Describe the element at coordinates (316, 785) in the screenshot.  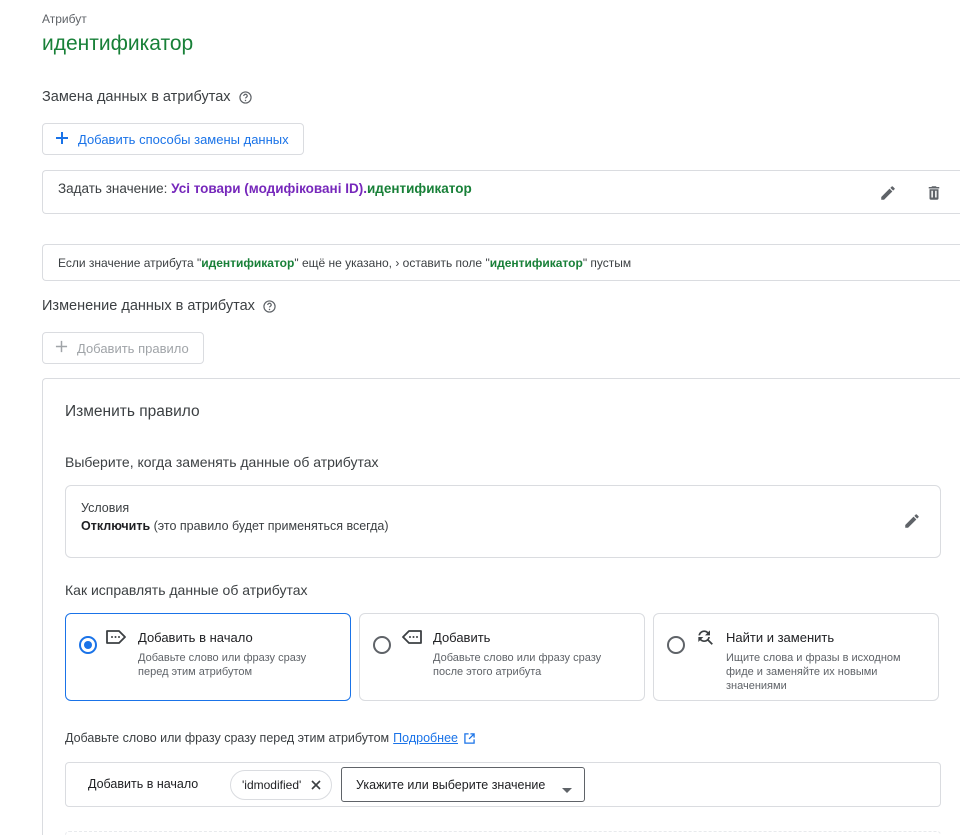
I see `close-icon` at that location.